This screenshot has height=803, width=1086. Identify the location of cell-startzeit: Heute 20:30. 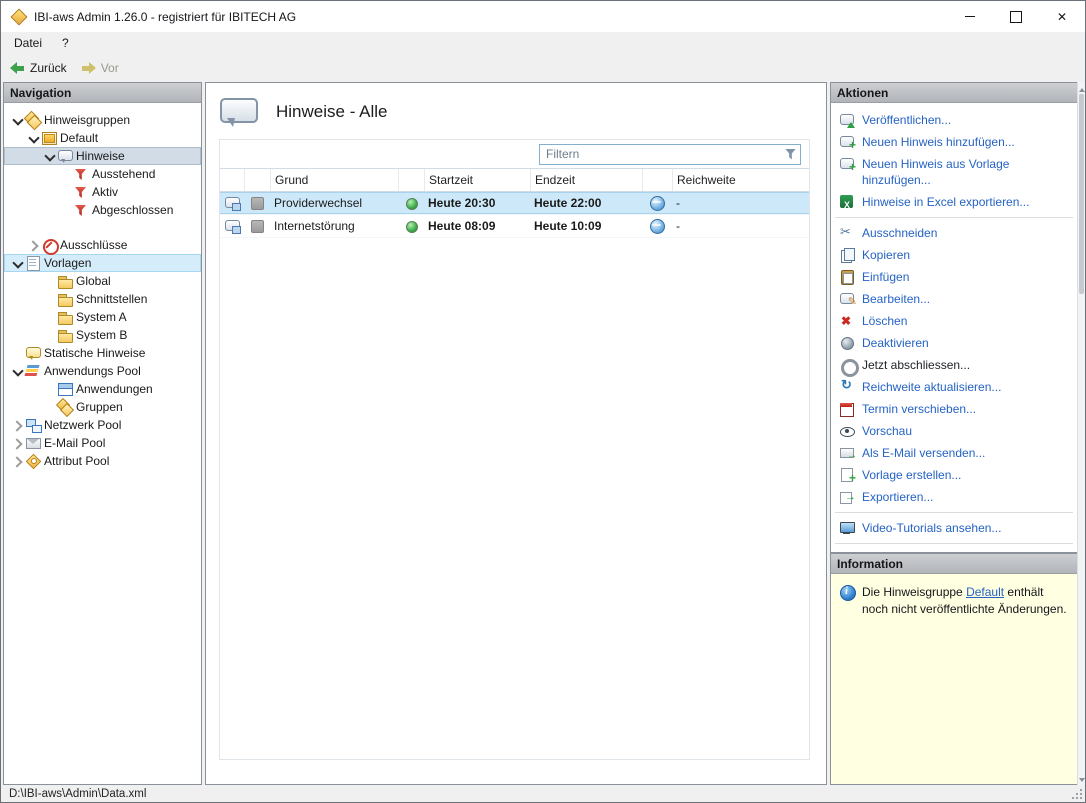
(462, 203).